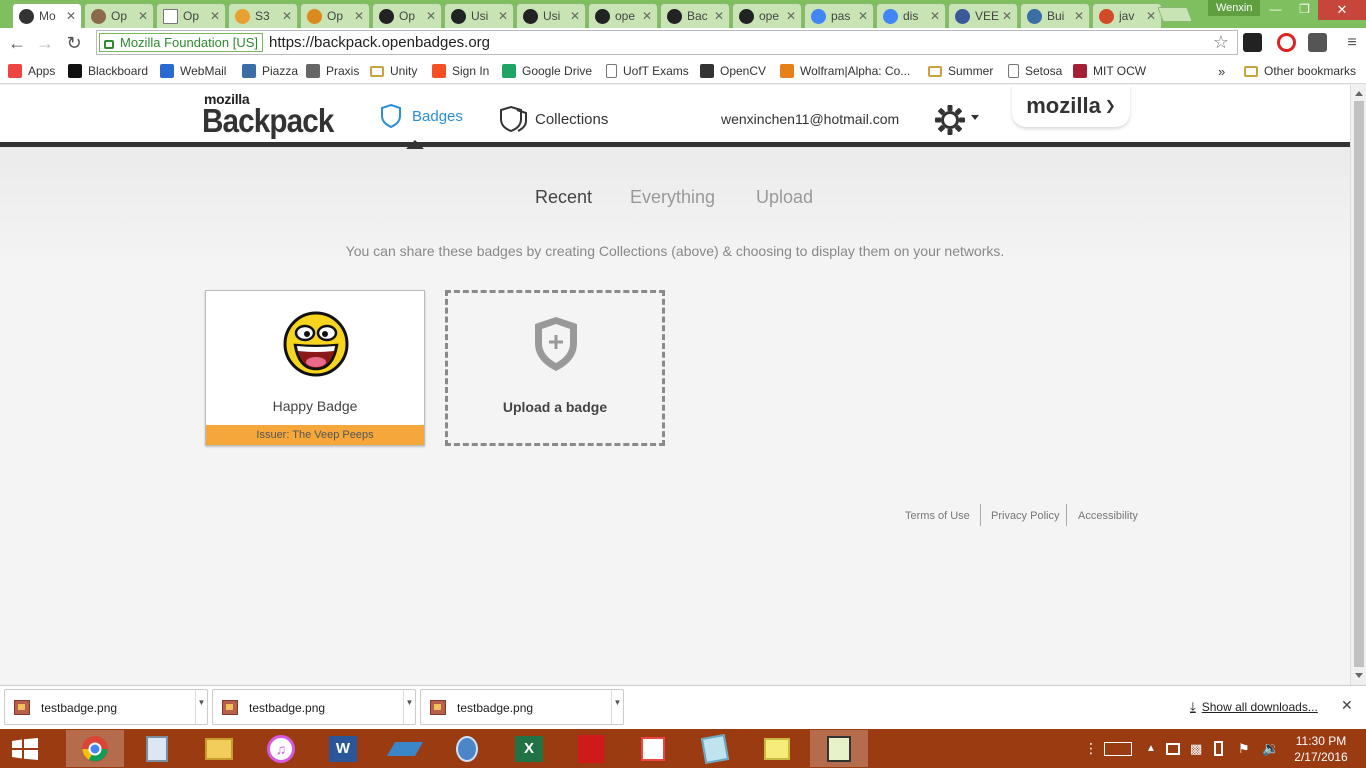 This screenshot has height=768, width=1366. What do you see at coordinates (421, 116) in the screenshot?
I see `nav-badges: Badges` at bounding box center [421, 116].